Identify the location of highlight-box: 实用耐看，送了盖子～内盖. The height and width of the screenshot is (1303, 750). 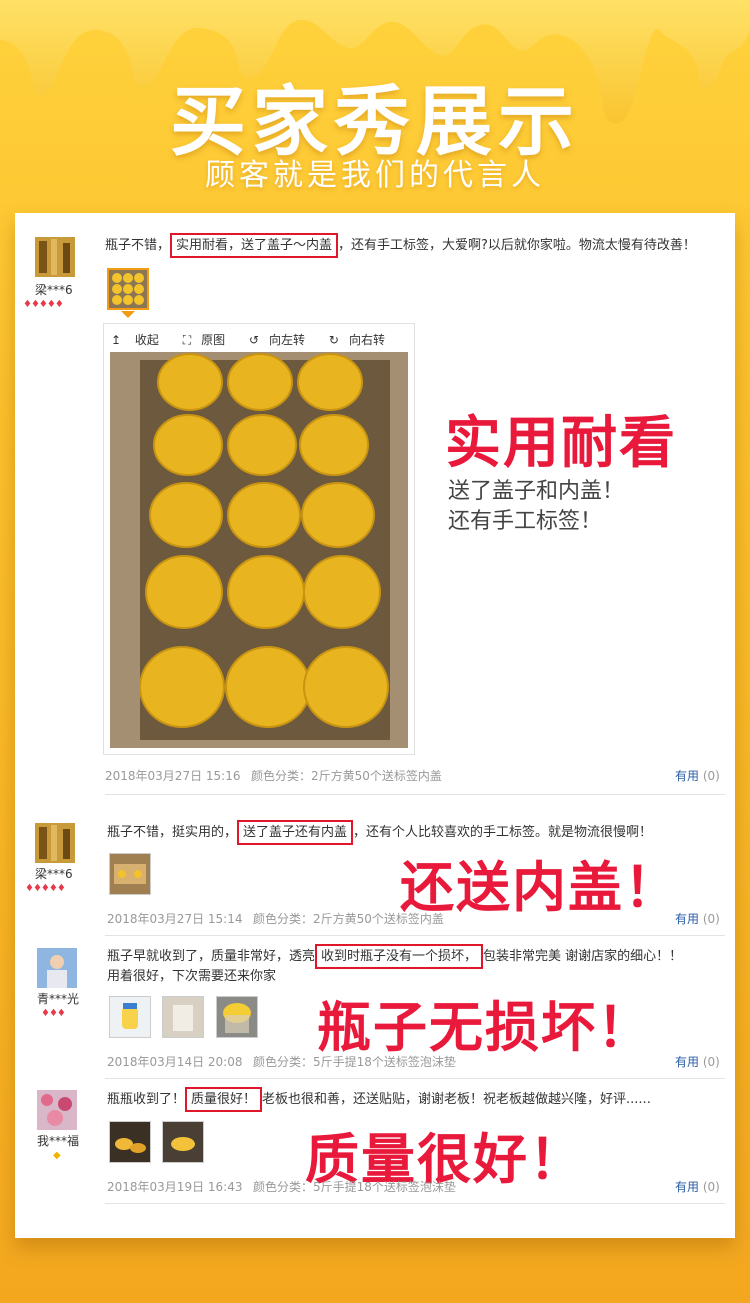
(254, 245).